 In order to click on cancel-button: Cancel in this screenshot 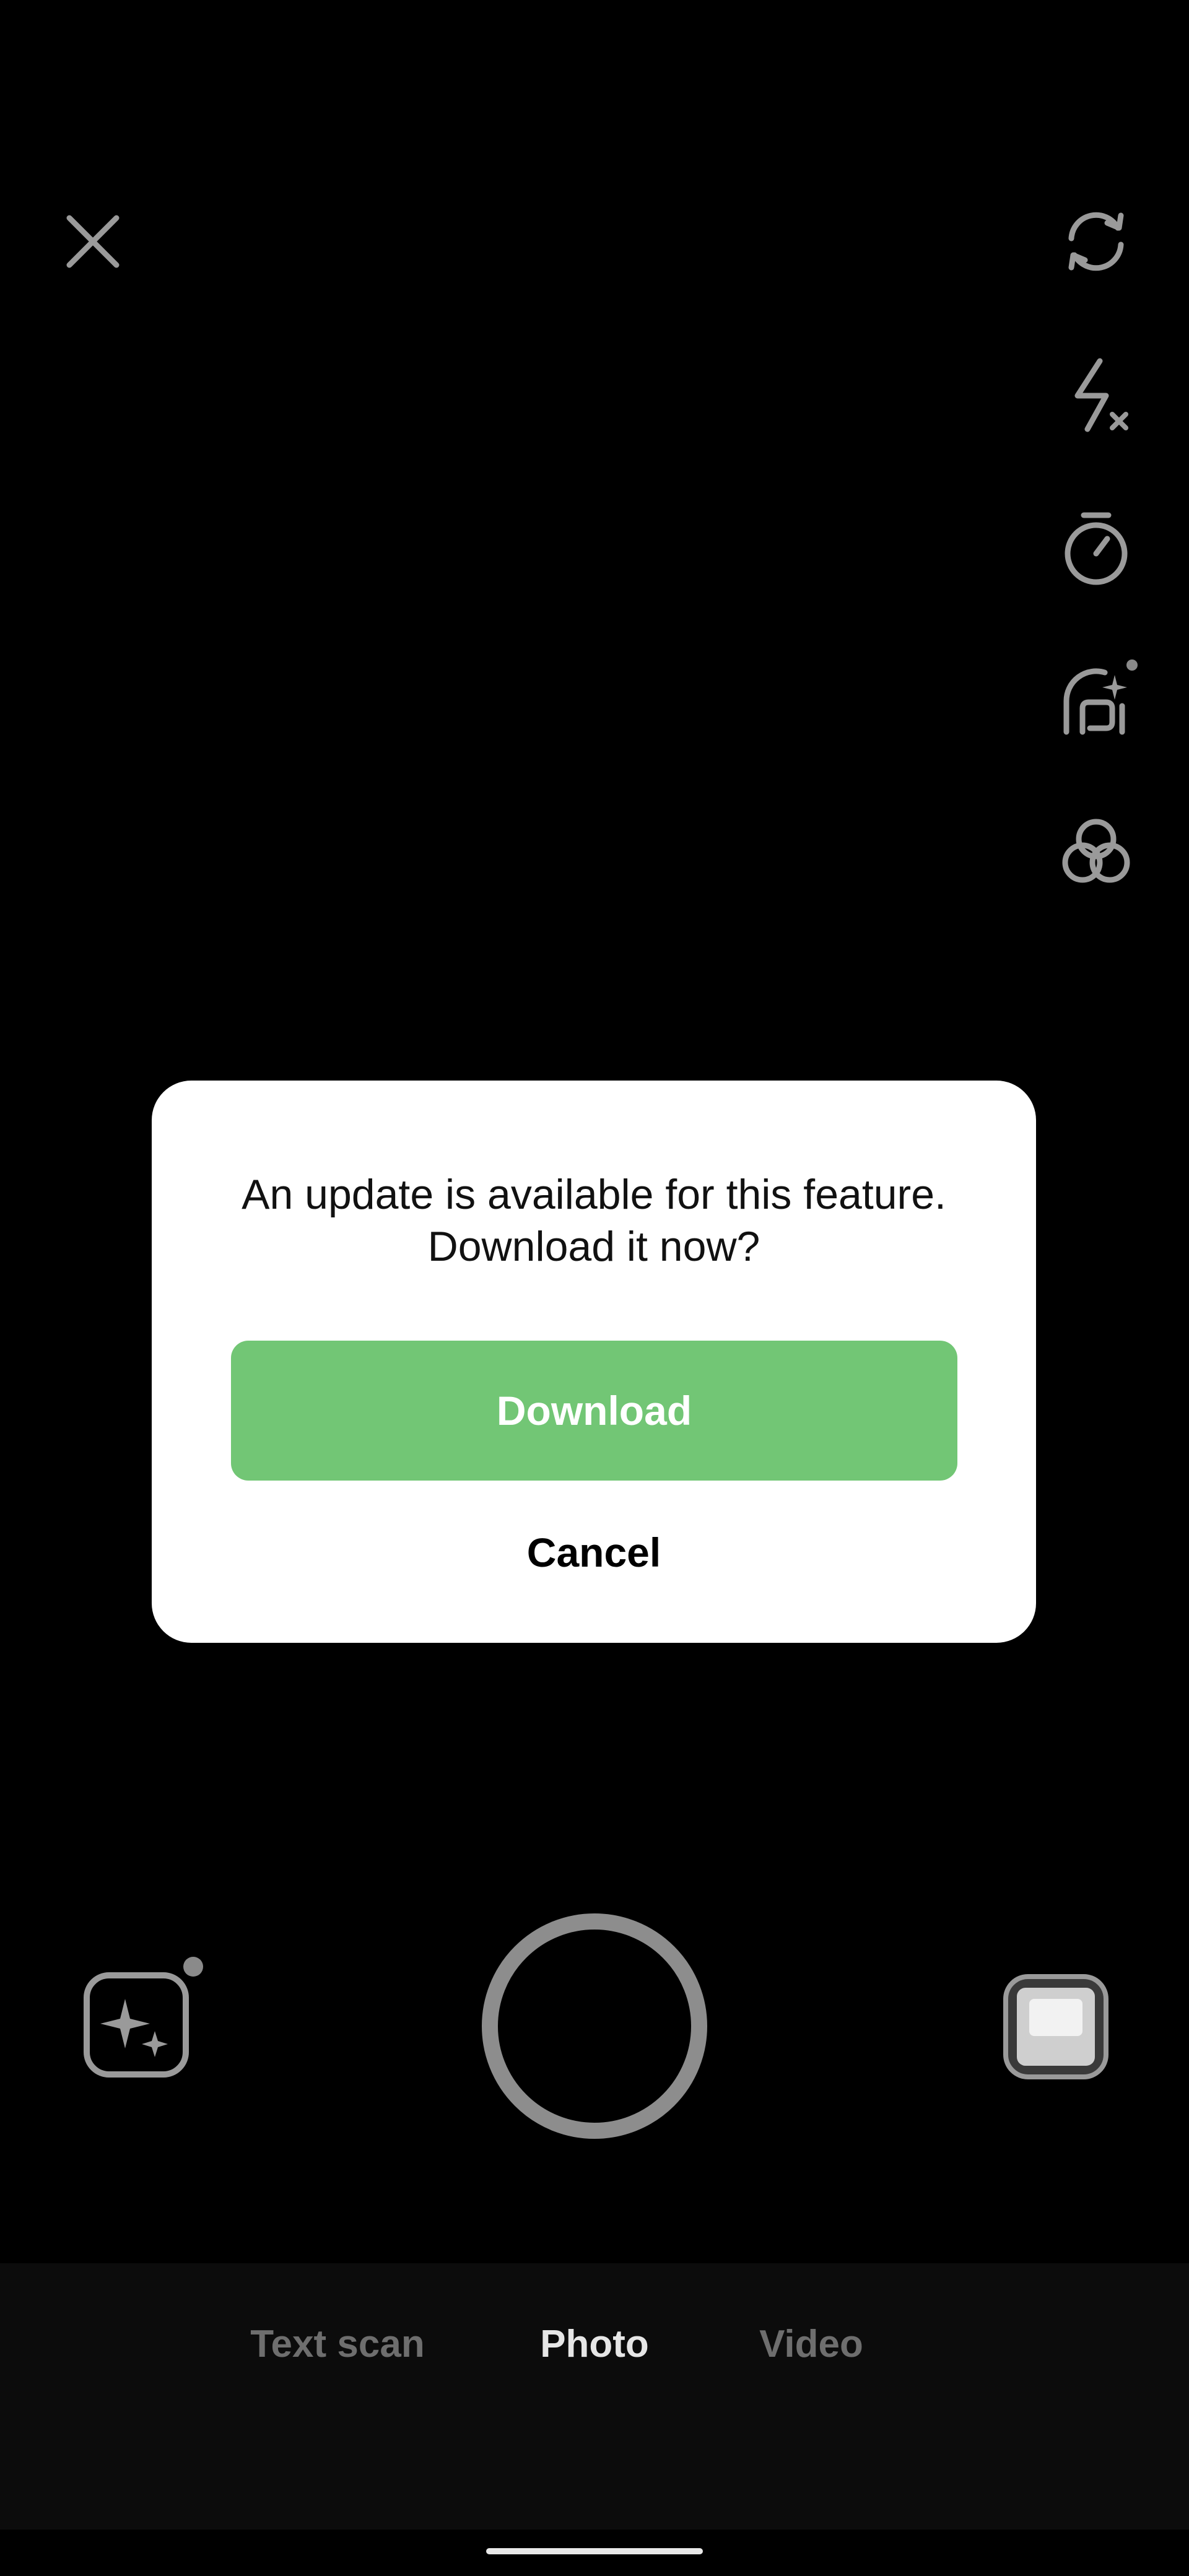, I will do `click(594, 1552)`.